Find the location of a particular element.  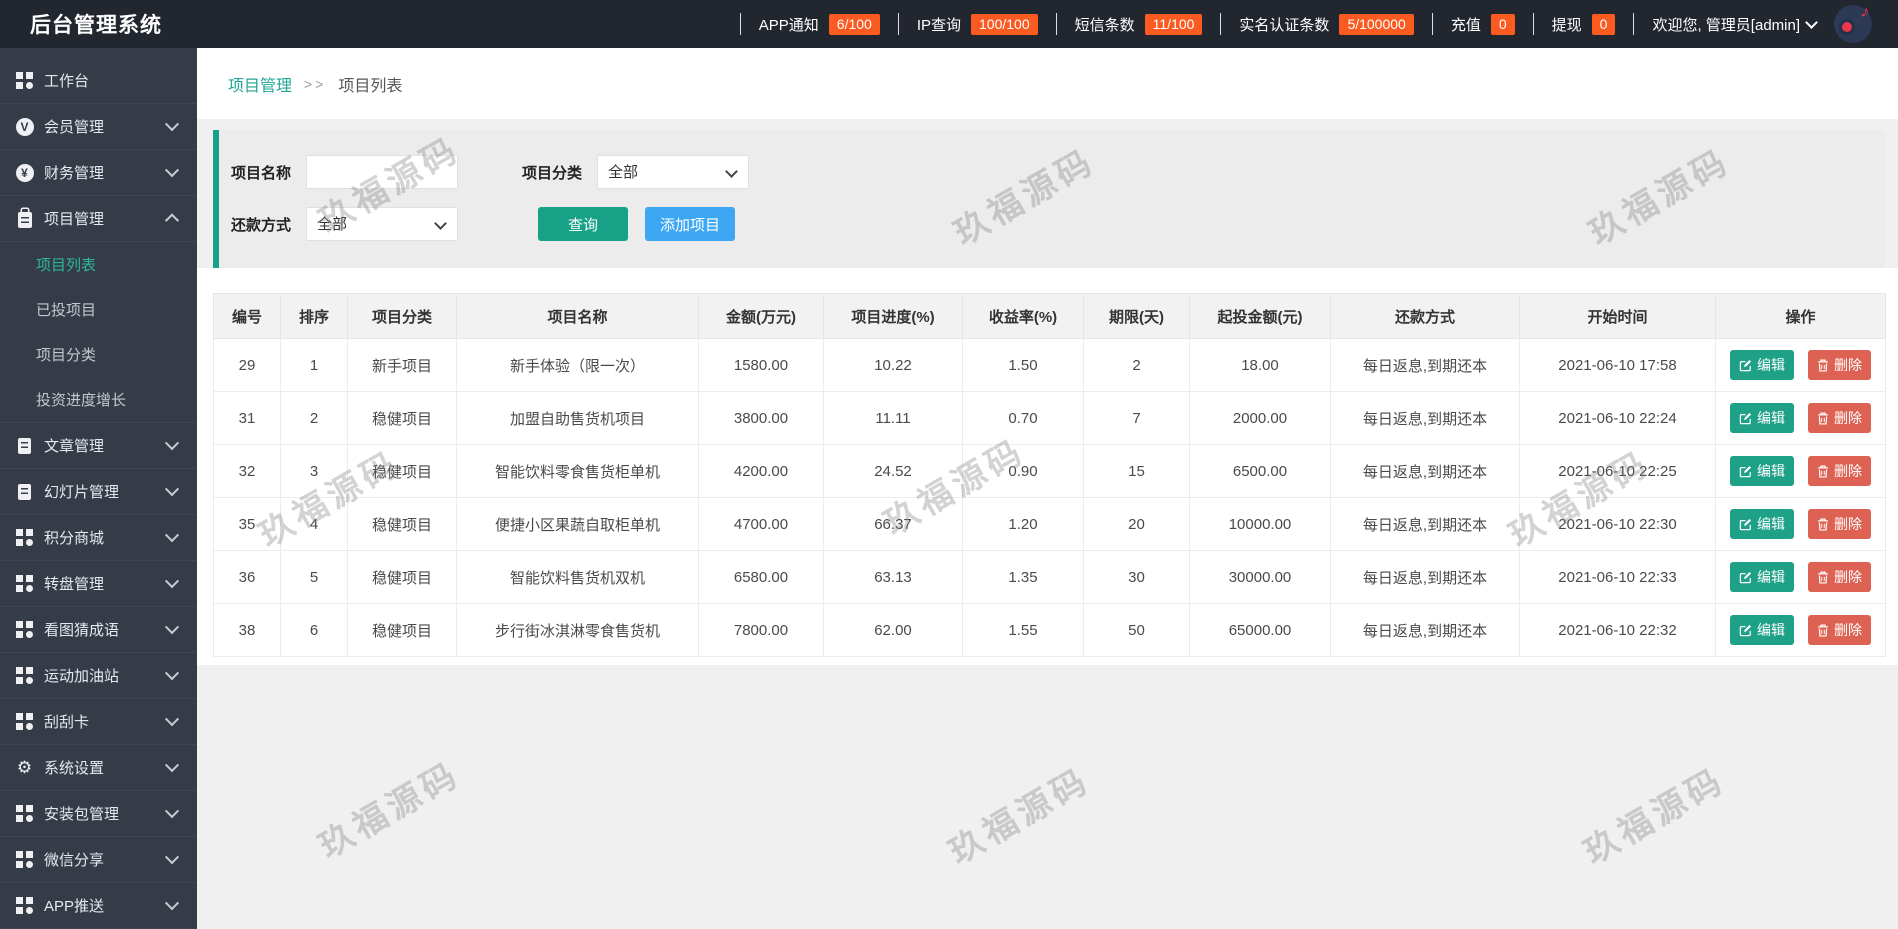

slides-icon is located at coordinates (24, 491).